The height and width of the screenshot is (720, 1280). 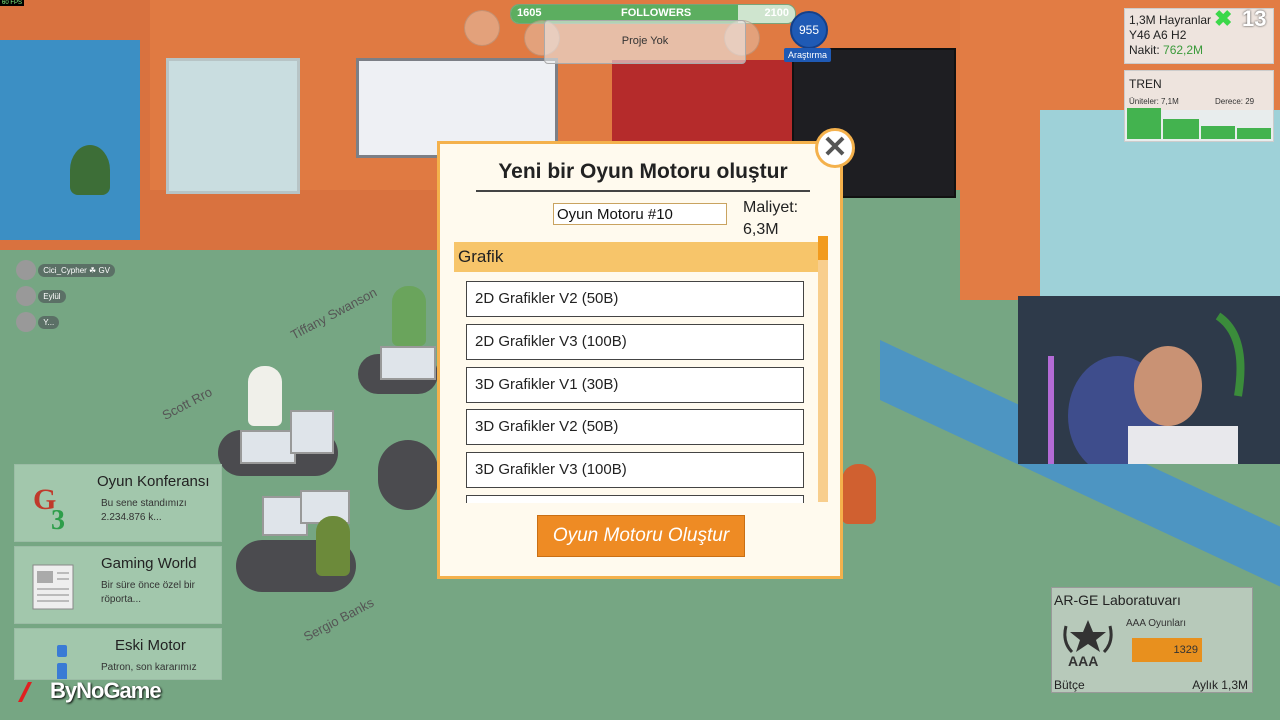 What do you see at coordinates (333, 546) in the screenshot?
I see `employee-sergio` at bounding box center [333, 546].